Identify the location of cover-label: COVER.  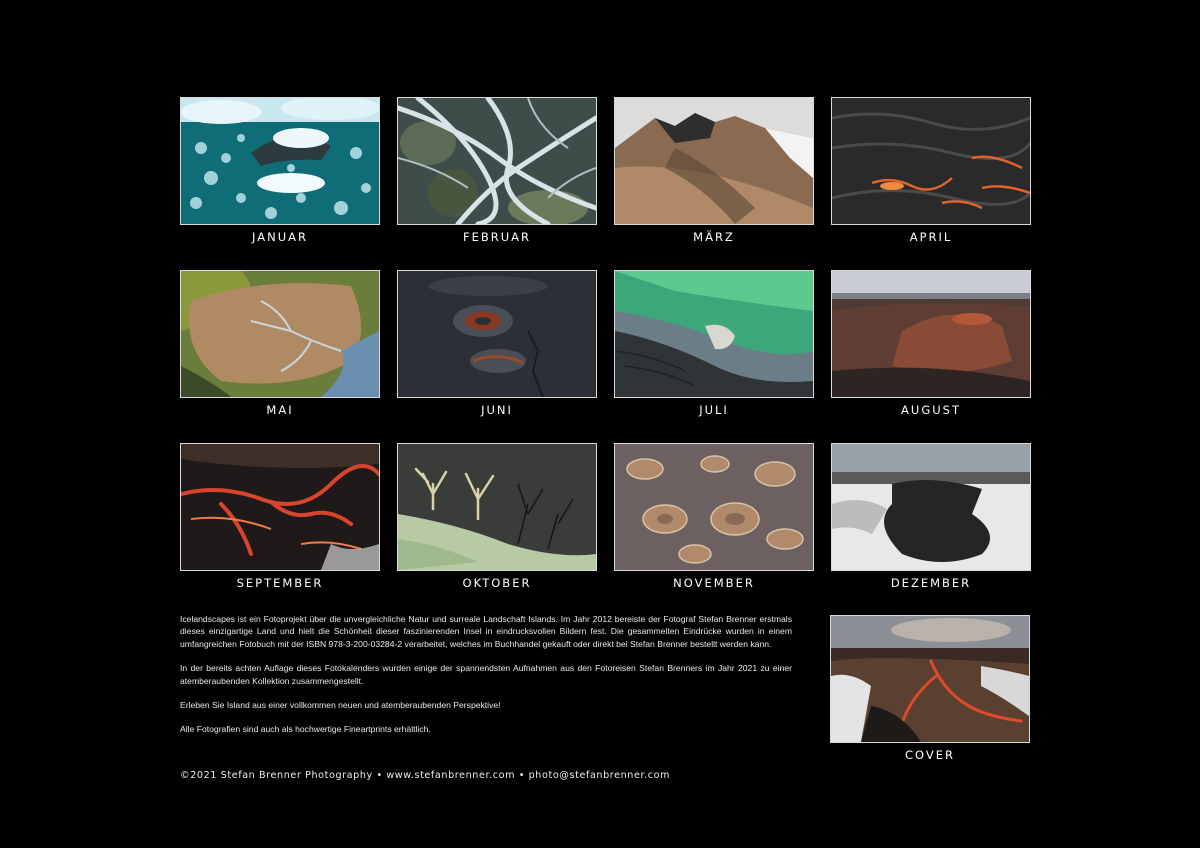
(929, 755).